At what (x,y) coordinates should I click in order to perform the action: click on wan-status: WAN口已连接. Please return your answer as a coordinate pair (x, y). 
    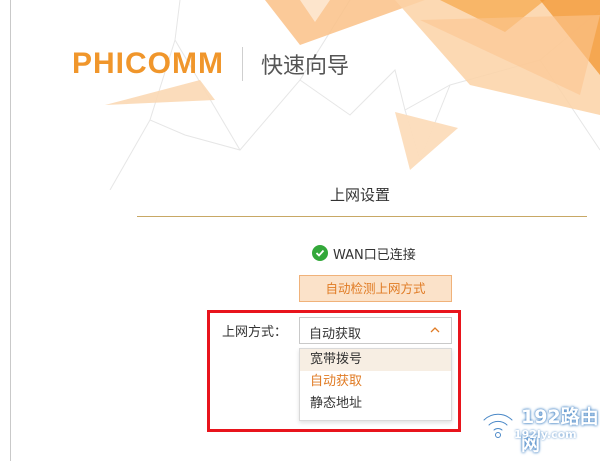
    Looking at the image, I should click on (364, 253).